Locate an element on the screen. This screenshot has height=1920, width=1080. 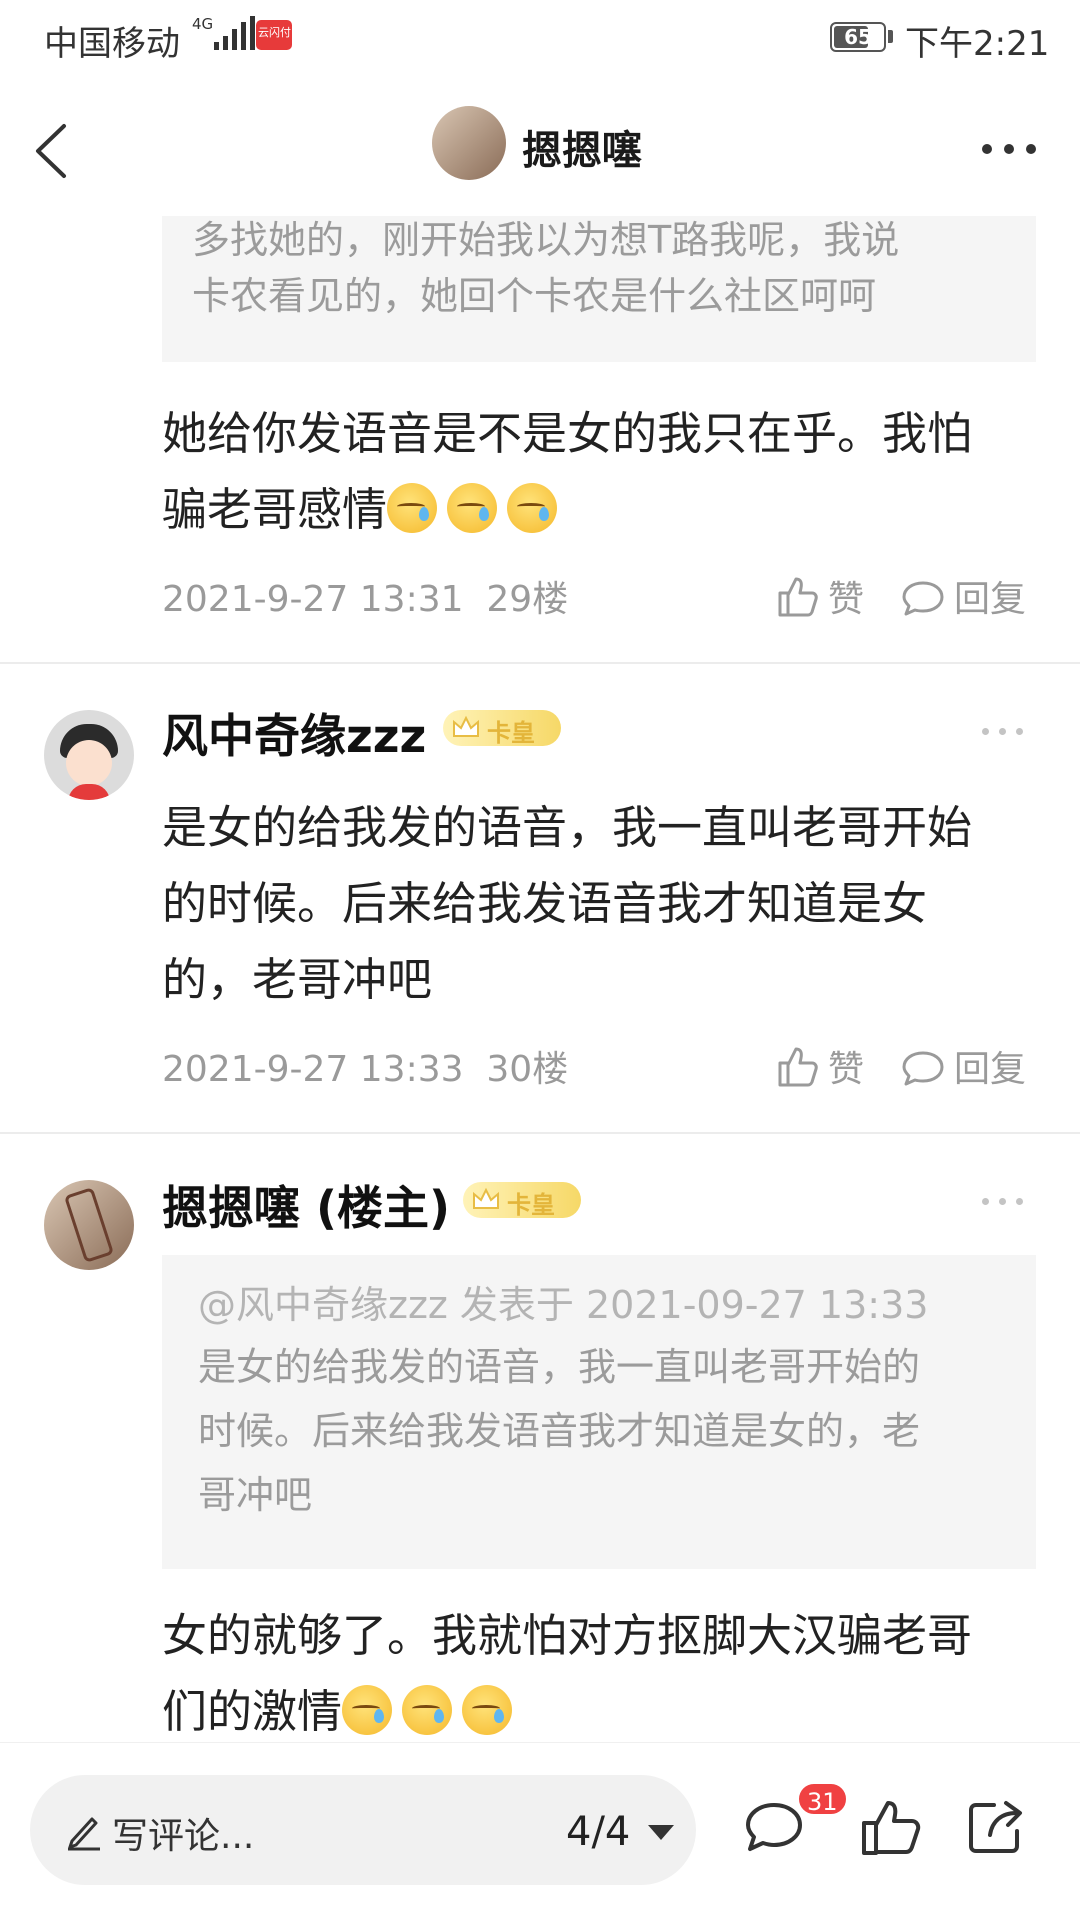
post-line: 是女的给我发的语音，我一直叫老哥开始 is located at coordinates (567, 827).